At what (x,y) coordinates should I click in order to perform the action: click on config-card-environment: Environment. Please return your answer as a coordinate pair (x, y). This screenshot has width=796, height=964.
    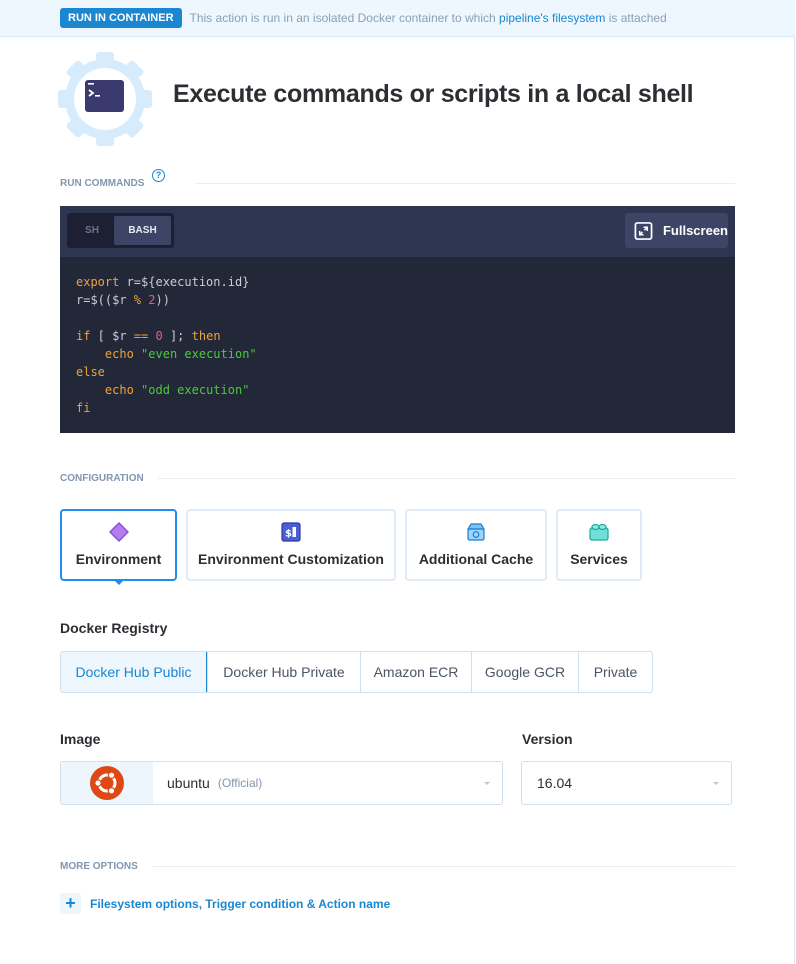
    Looking at the image, I should click on (118, 547).